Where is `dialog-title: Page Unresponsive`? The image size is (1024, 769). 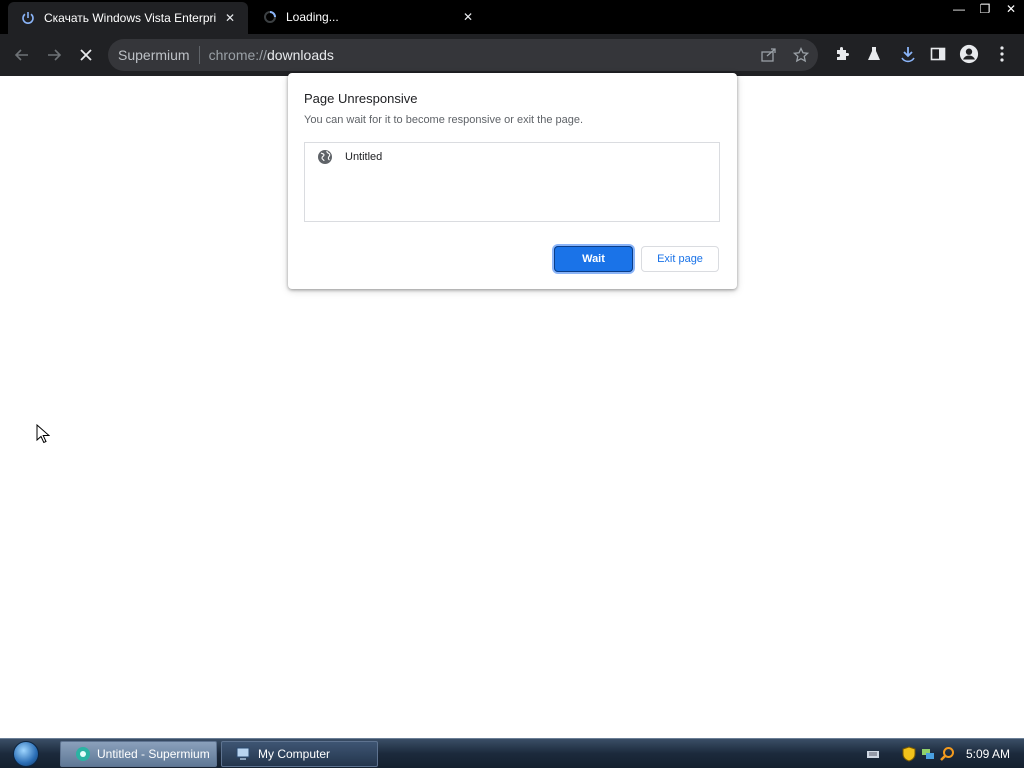
dialog-title: Page Unresponsive is located at coordinates (361, 98).